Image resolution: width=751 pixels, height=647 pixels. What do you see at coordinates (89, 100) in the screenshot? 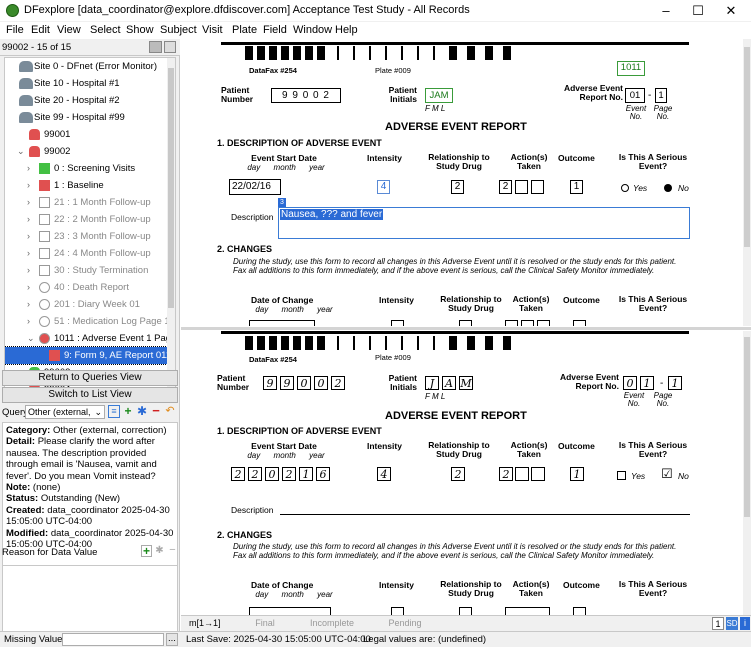
I see `tree-item: Site 20 - Hospital #2` at bounding box center [89, 100].